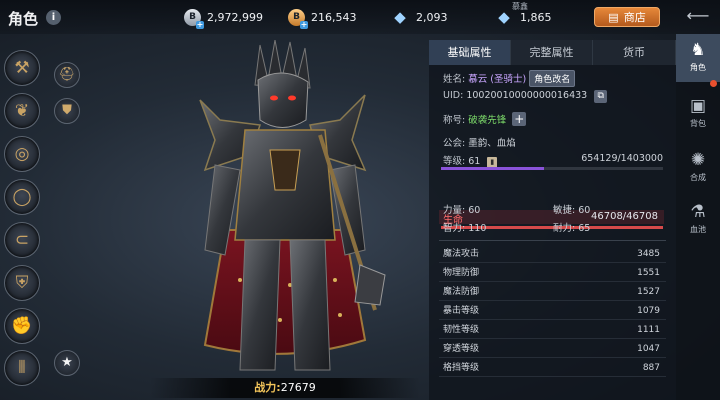 The height and width of the screenshot is (400, 720). I want to click on nav-role-label: 角色, so click(698, 67).